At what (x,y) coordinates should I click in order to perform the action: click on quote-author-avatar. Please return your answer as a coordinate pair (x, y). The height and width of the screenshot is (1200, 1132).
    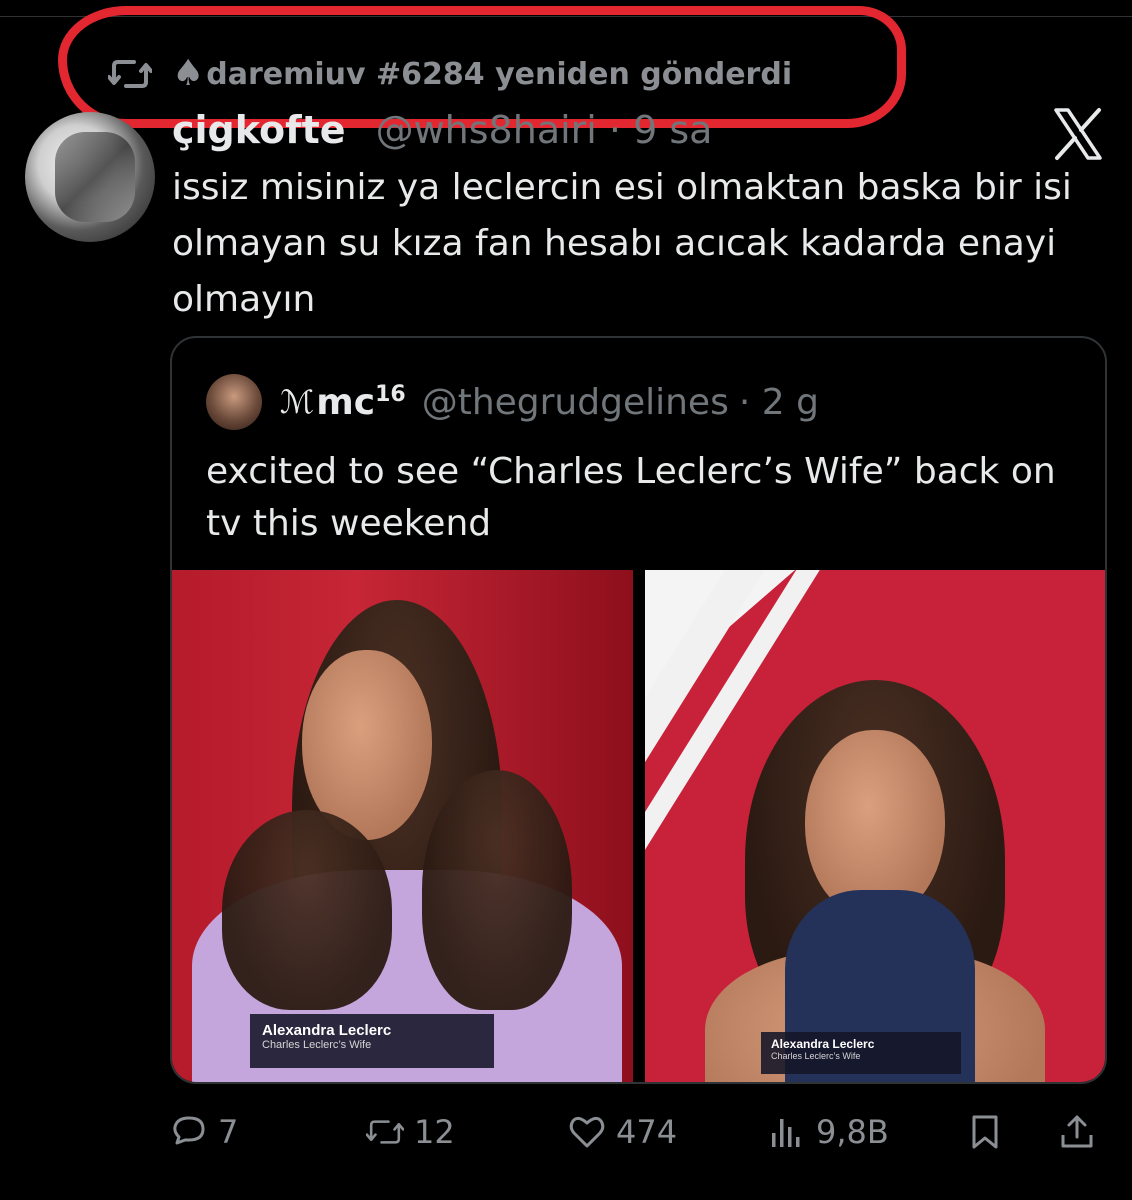
    Looking at the image, I should click on (234, 402).